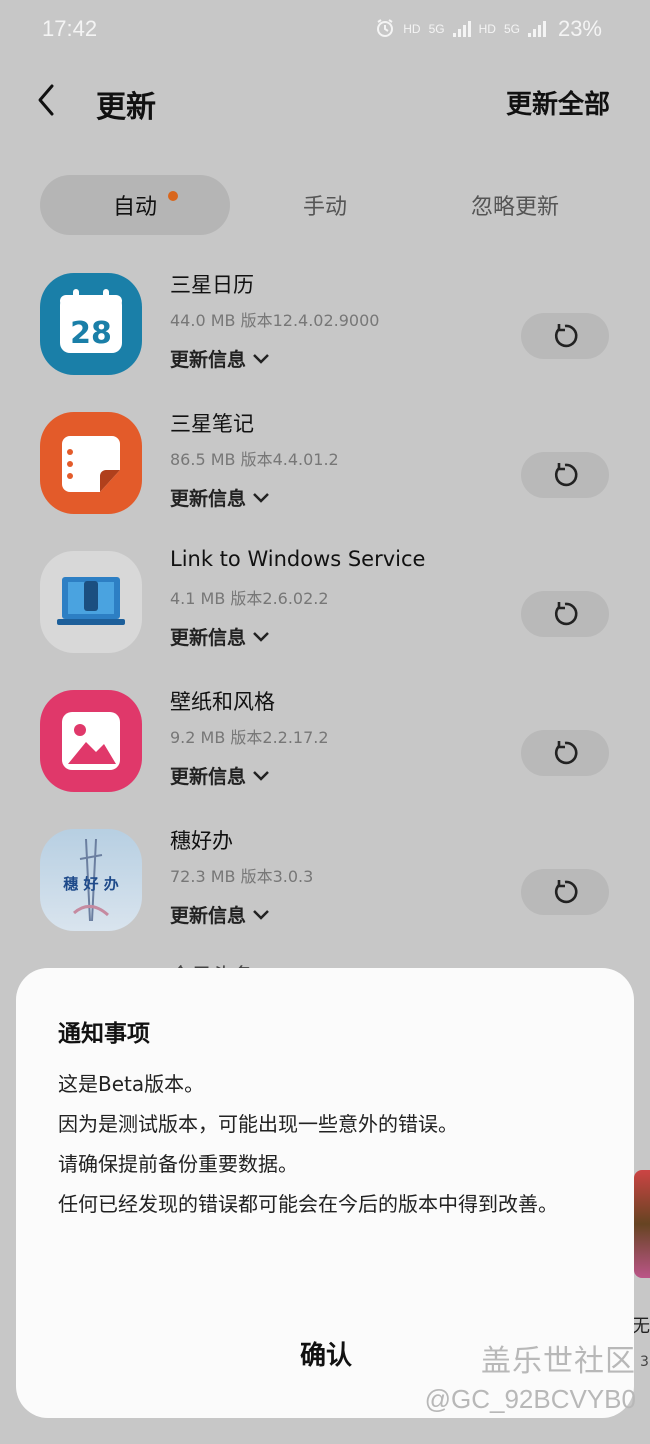 This screenshot has width=650, height=1444. Describe the element at coordinates (308, 1204) in the screenshot. I see `dialog-line: 任何已经发现的错误都可能会在今后的版本中得到改善。` at that location.